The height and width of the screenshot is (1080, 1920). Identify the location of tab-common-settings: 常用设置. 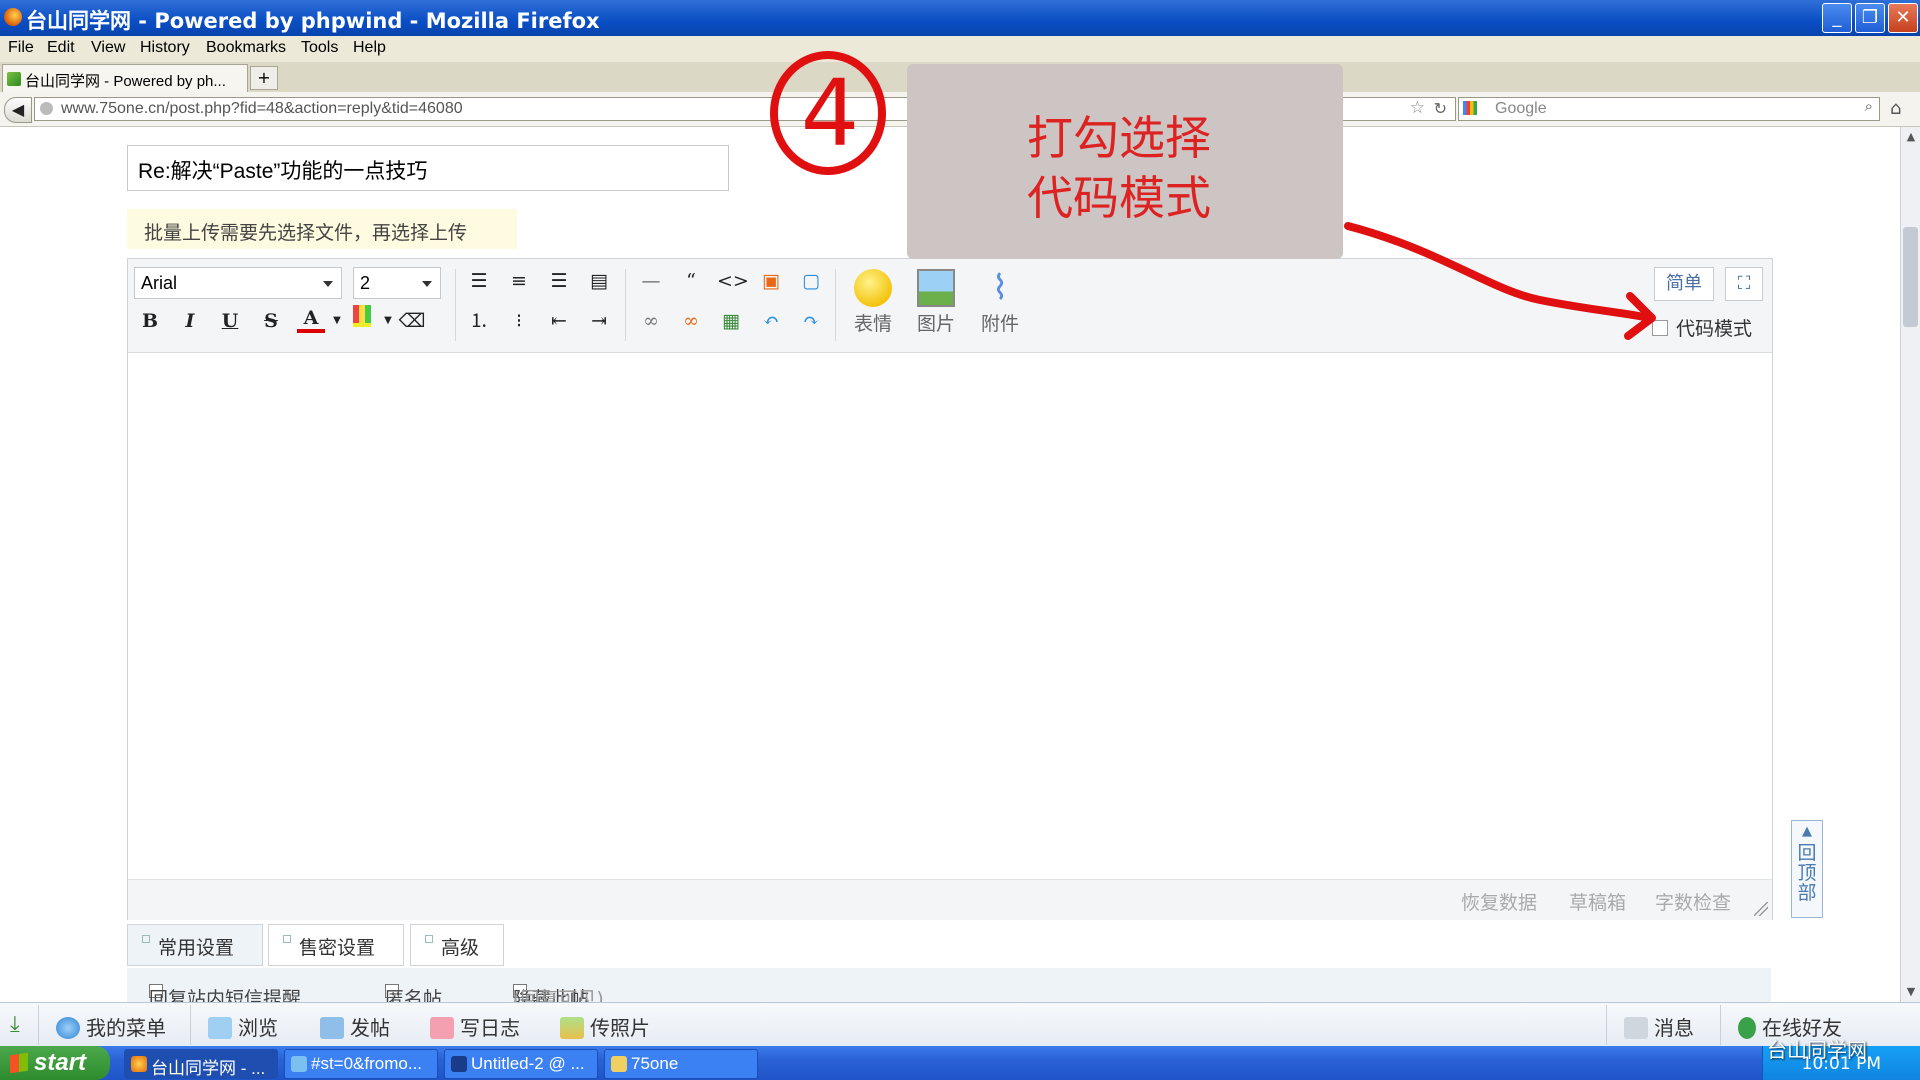
(195, 945).